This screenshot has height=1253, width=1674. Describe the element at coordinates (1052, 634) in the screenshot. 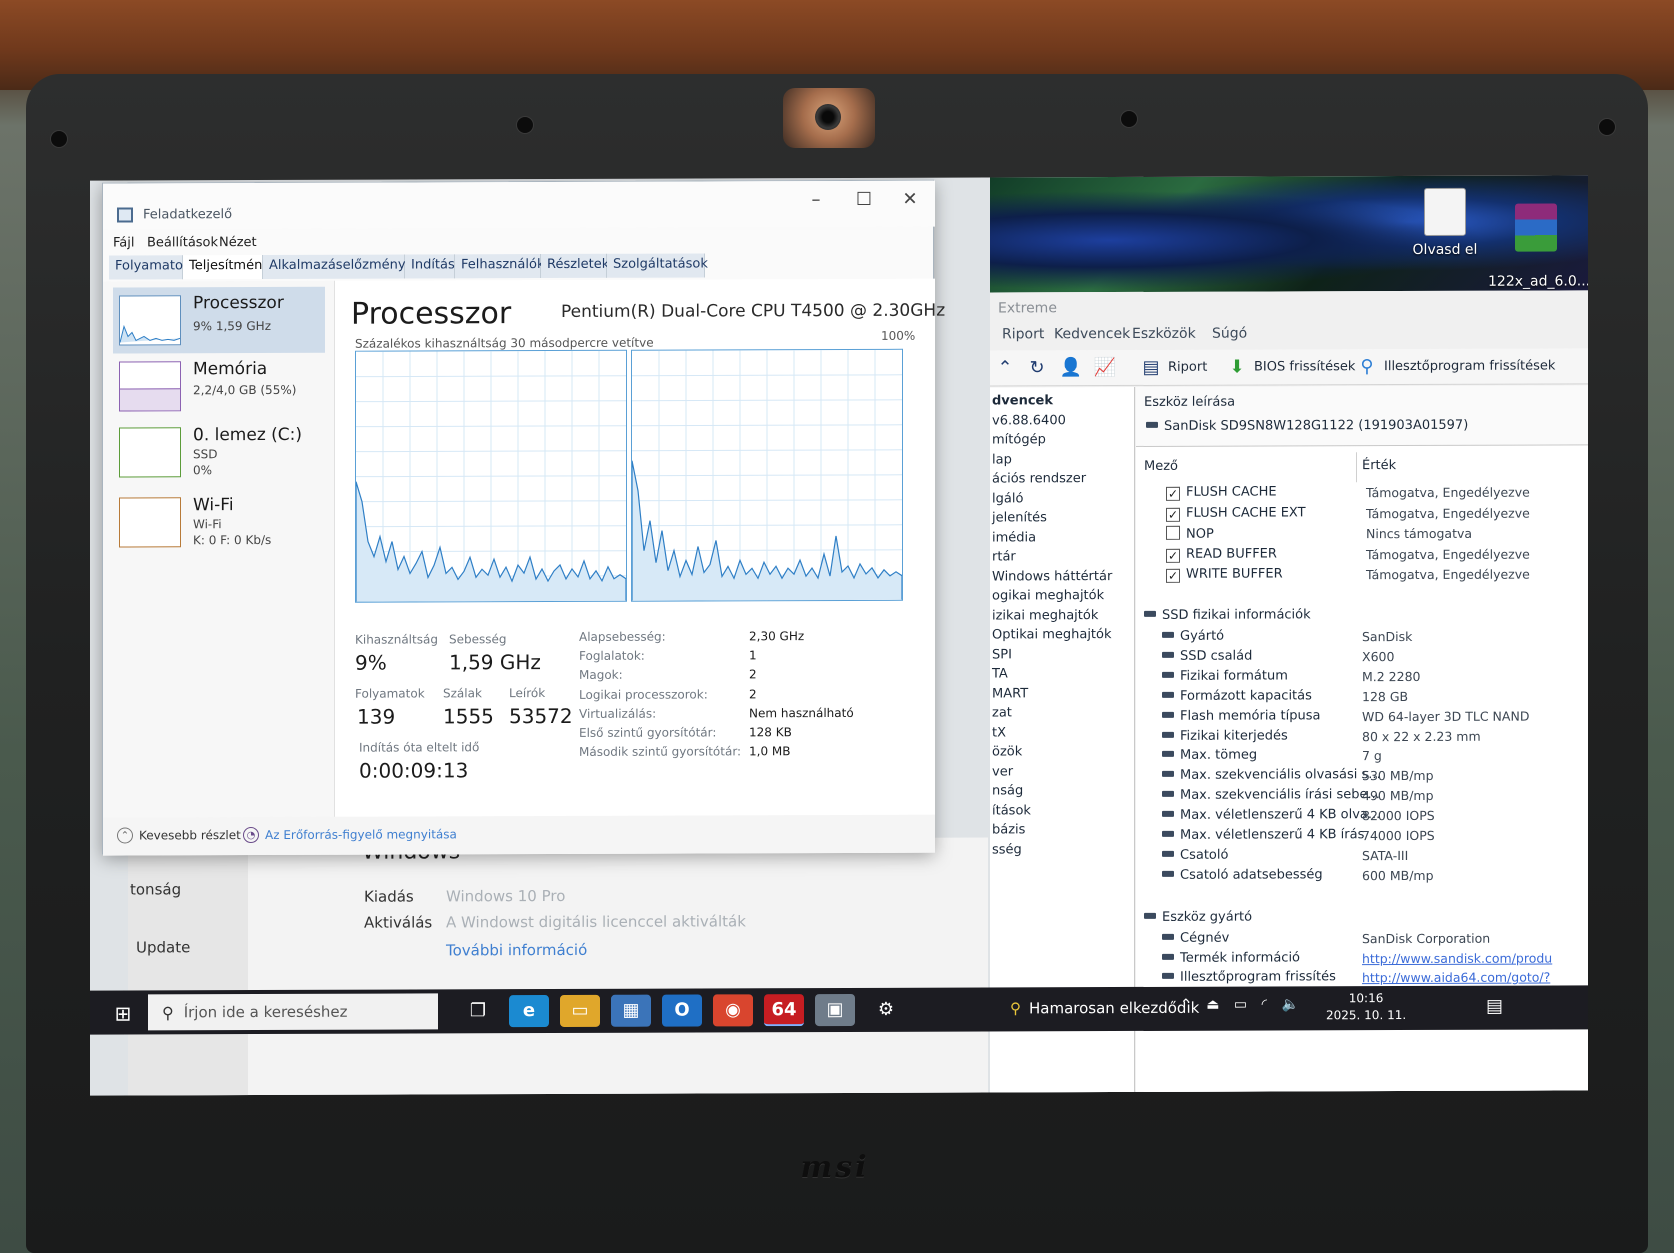

I see `tree-item: Optikai meghajtók` at that location.